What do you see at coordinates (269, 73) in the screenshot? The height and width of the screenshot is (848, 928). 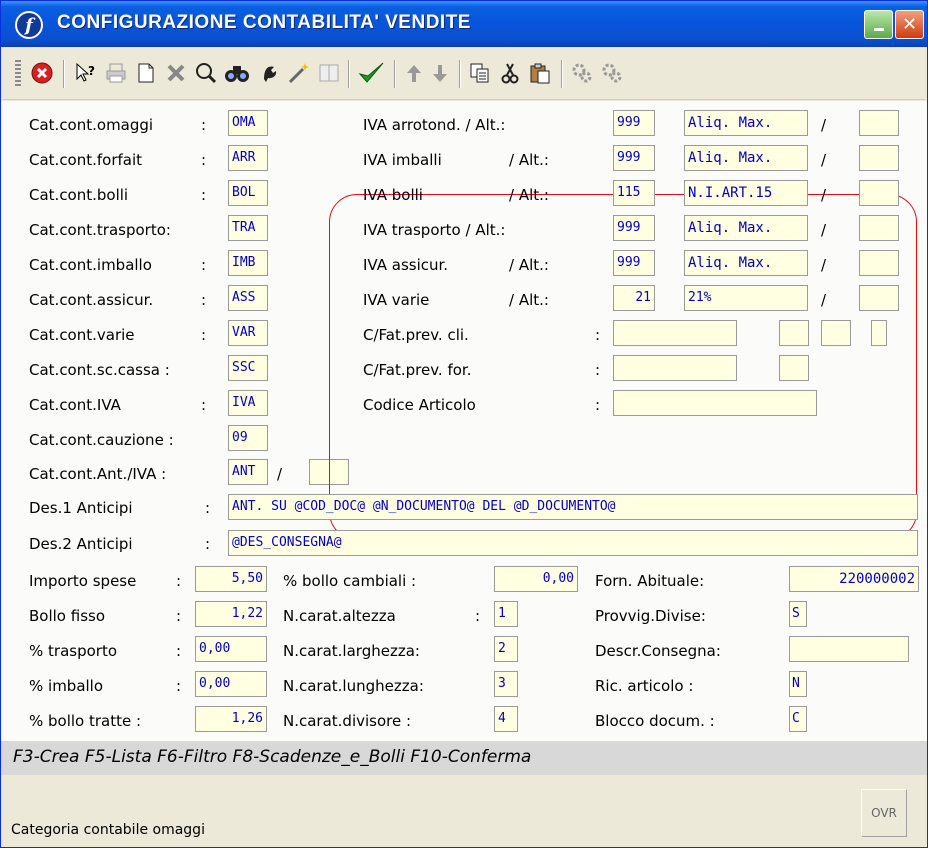 I see `tools-icon` at bounding box center [269, 73].